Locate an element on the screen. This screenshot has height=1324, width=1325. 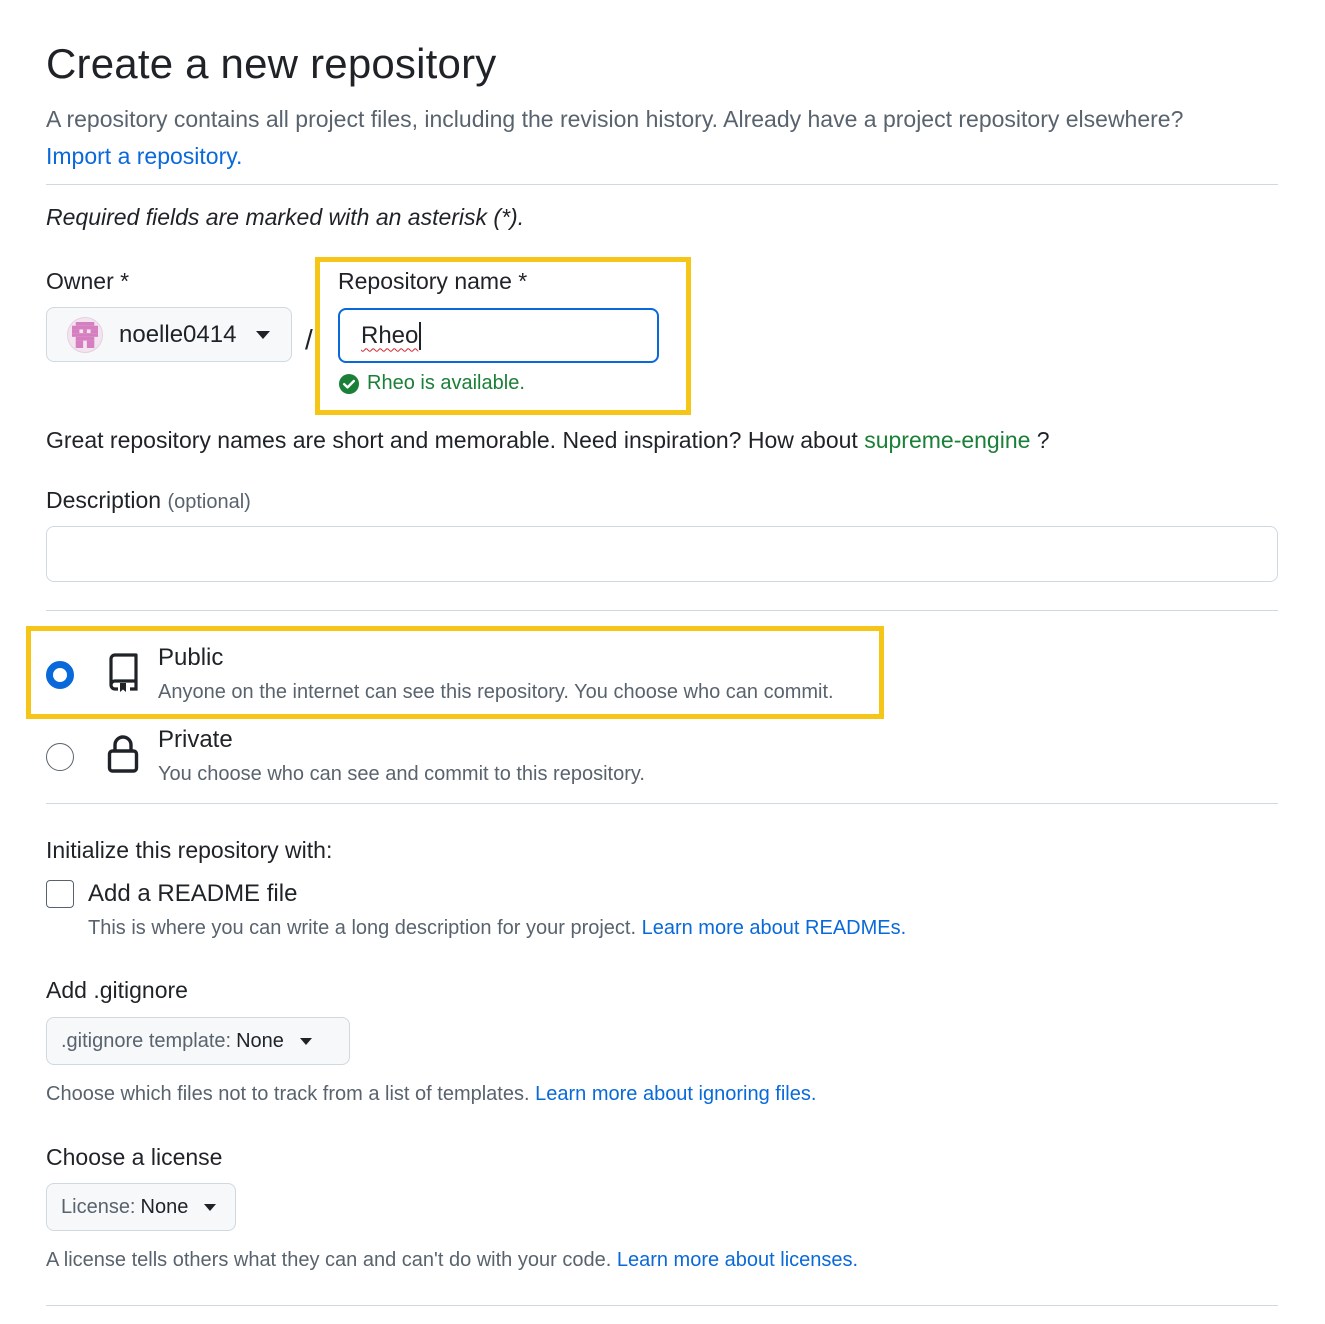
repository-name-input: Rheo is located at coordinates (498, 335).